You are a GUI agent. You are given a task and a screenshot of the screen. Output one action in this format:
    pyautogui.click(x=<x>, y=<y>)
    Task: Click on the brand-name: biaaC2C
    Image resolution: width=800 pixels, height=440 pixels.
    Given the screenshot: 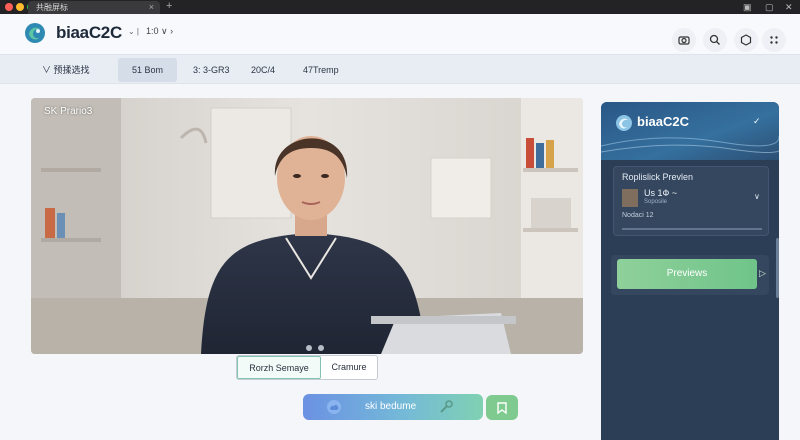 What is the action you would take?
    pyautogui.click(x=89, y=32)
    